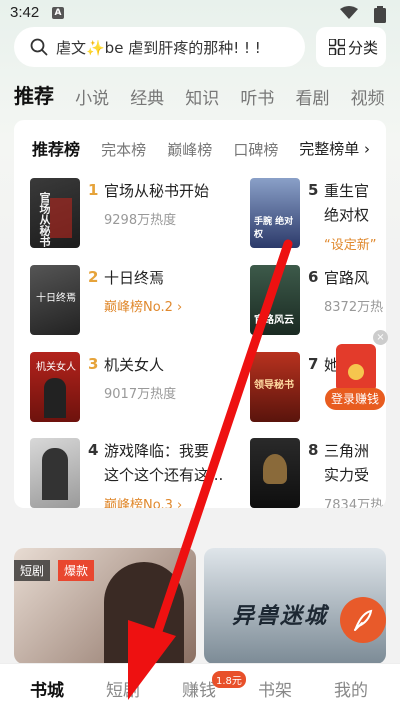 The width and height of the screenshot is (400, 711). What do you see at coordinates (58, 13) in the screenshot?
I see `notification-icon: A` at bounding box center [58, 13].